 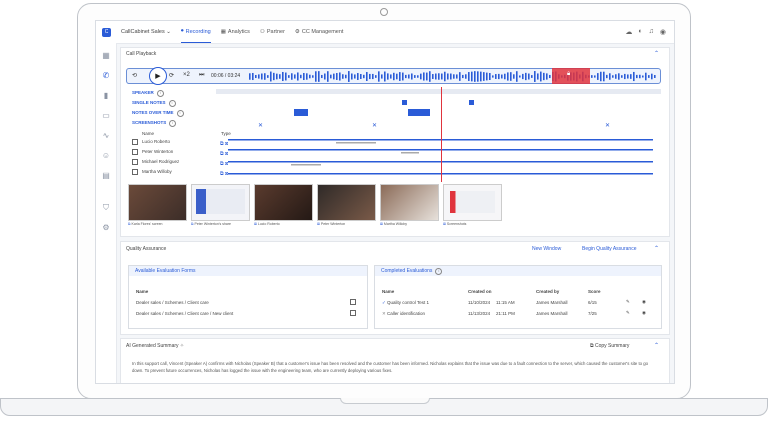 I want to click on playback-speed: ×2, so click(x=186, y=75).